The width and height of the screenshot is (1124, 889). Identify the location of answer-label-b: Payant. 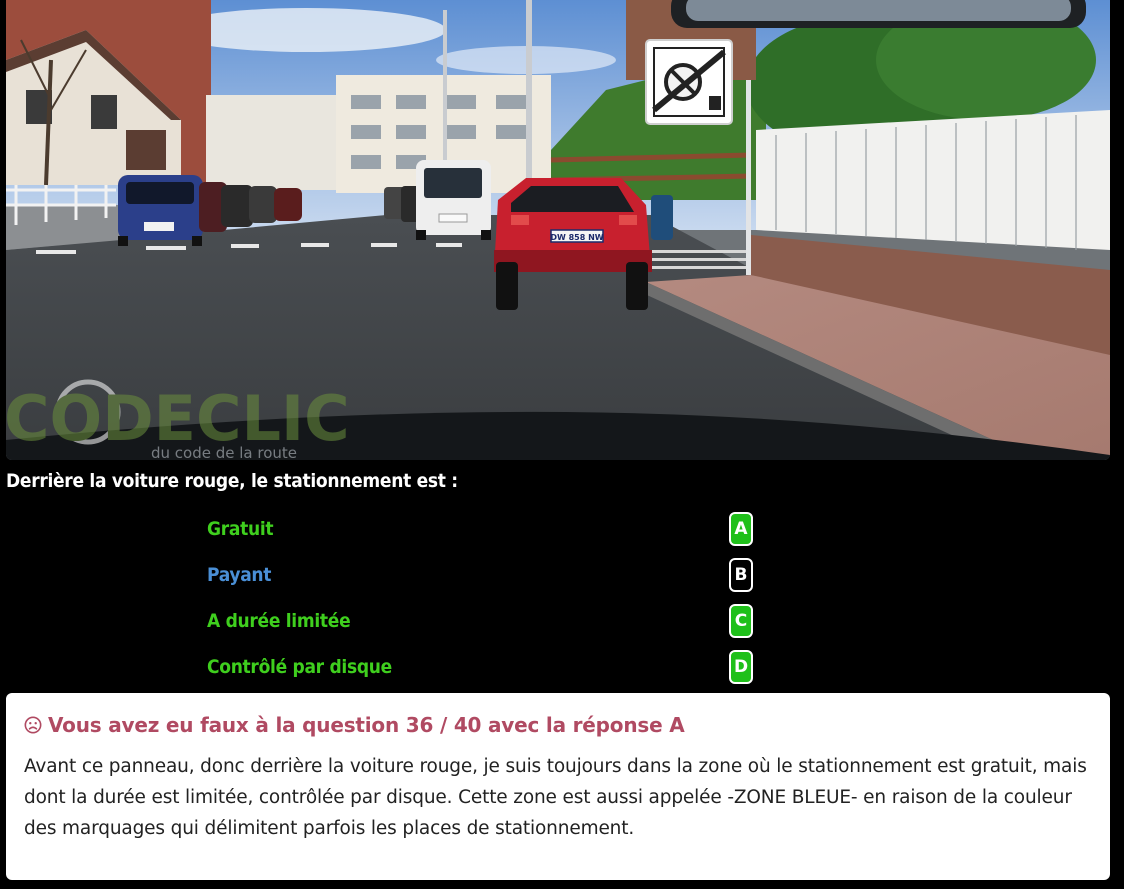
(239, 575).